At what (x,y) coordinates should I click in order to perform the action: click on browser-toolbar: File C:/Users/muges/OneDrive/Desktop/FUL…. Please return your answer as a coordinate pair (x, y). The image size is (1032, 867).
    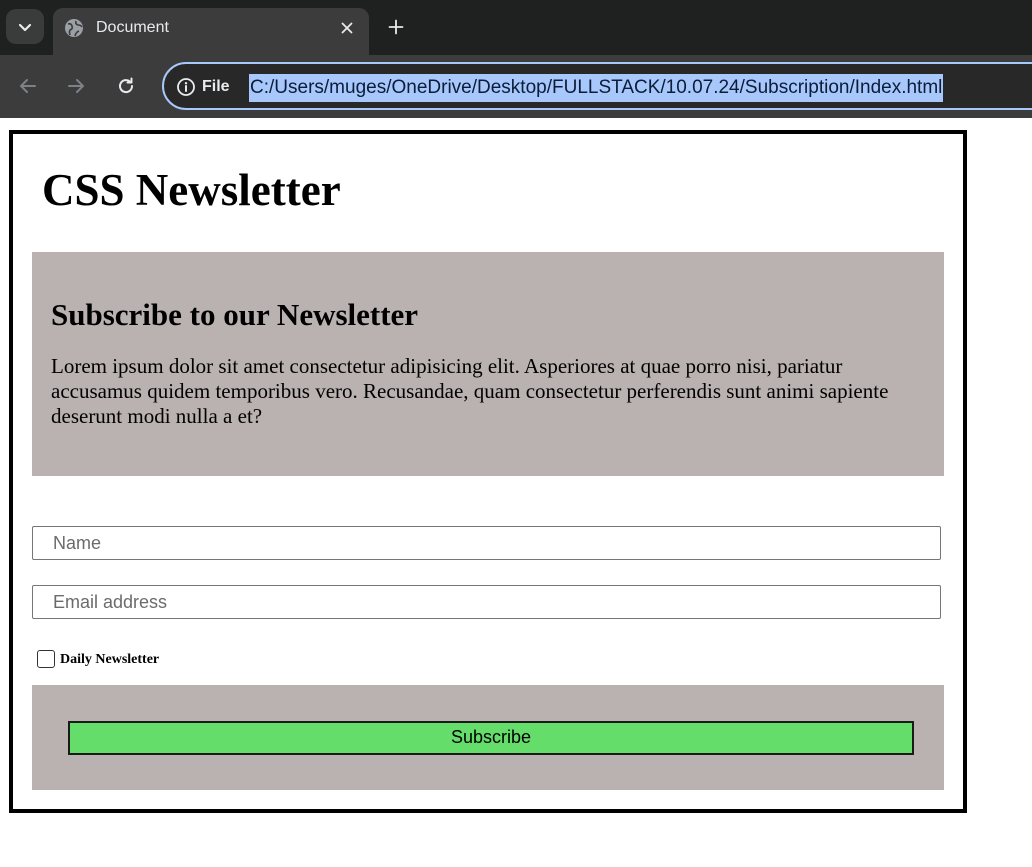
    Looking at the image, I should click on (516, 86).